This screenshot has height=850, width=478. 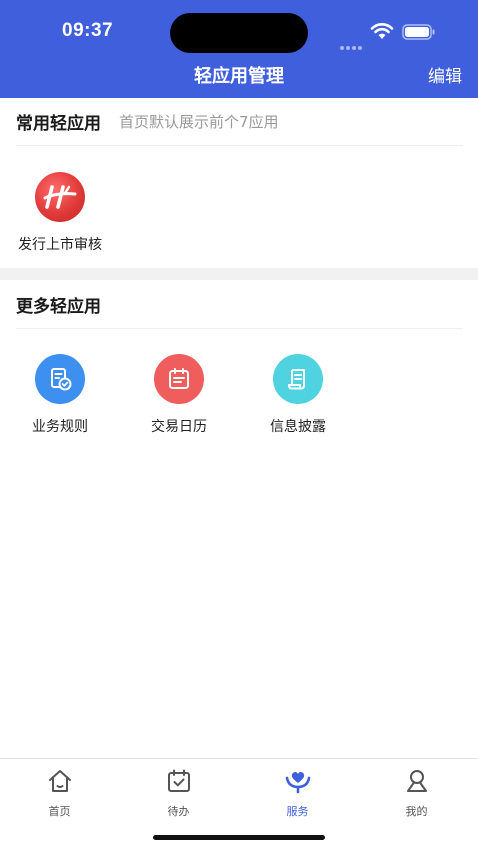 What do you see at coordinates (416, 793) in the screenshot?
I see `tab-mine: 我的` at bounding box center [416, 793].